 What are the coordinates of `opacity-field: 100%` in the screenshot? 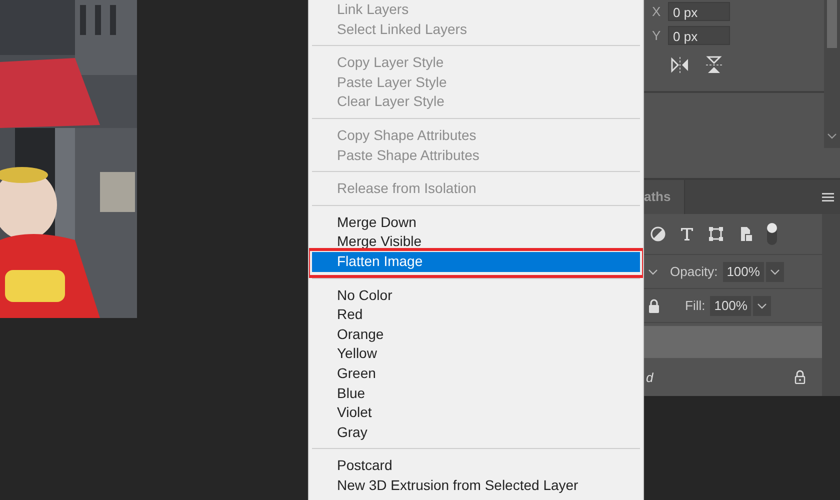 It's located at (743, 272).